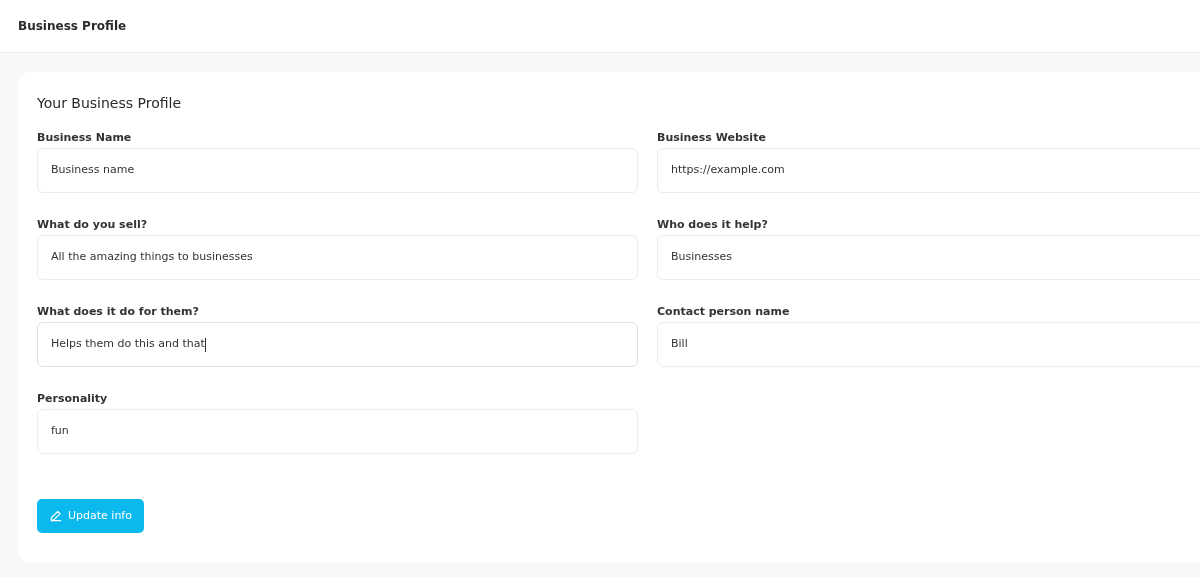 The image size is (1200, 577). I want to click on page-title: Business Profile, so click(72, 26).